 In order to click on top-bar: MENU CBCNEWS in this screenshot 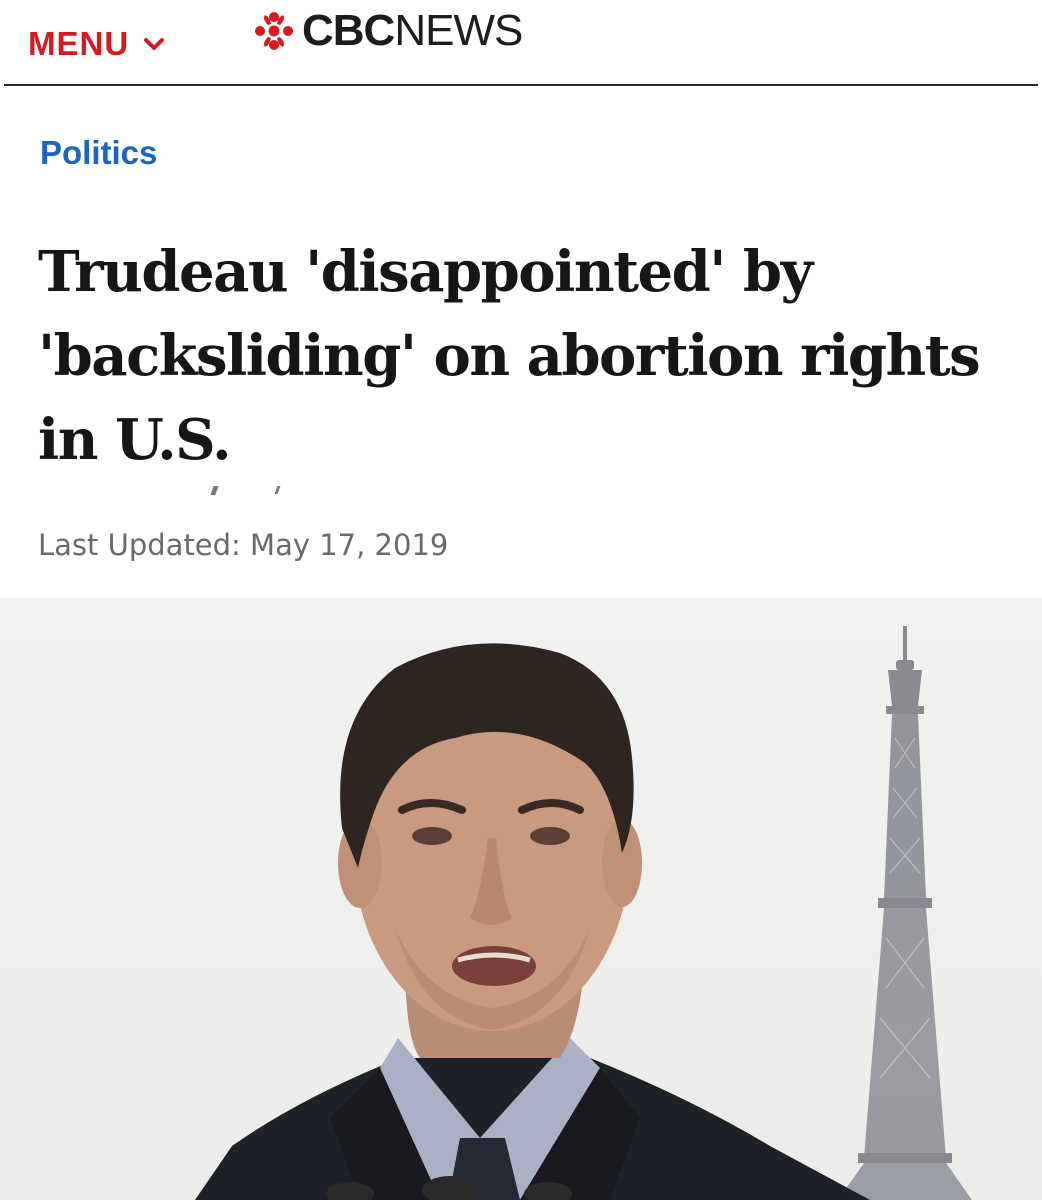, I will do `click(521, 43)`.